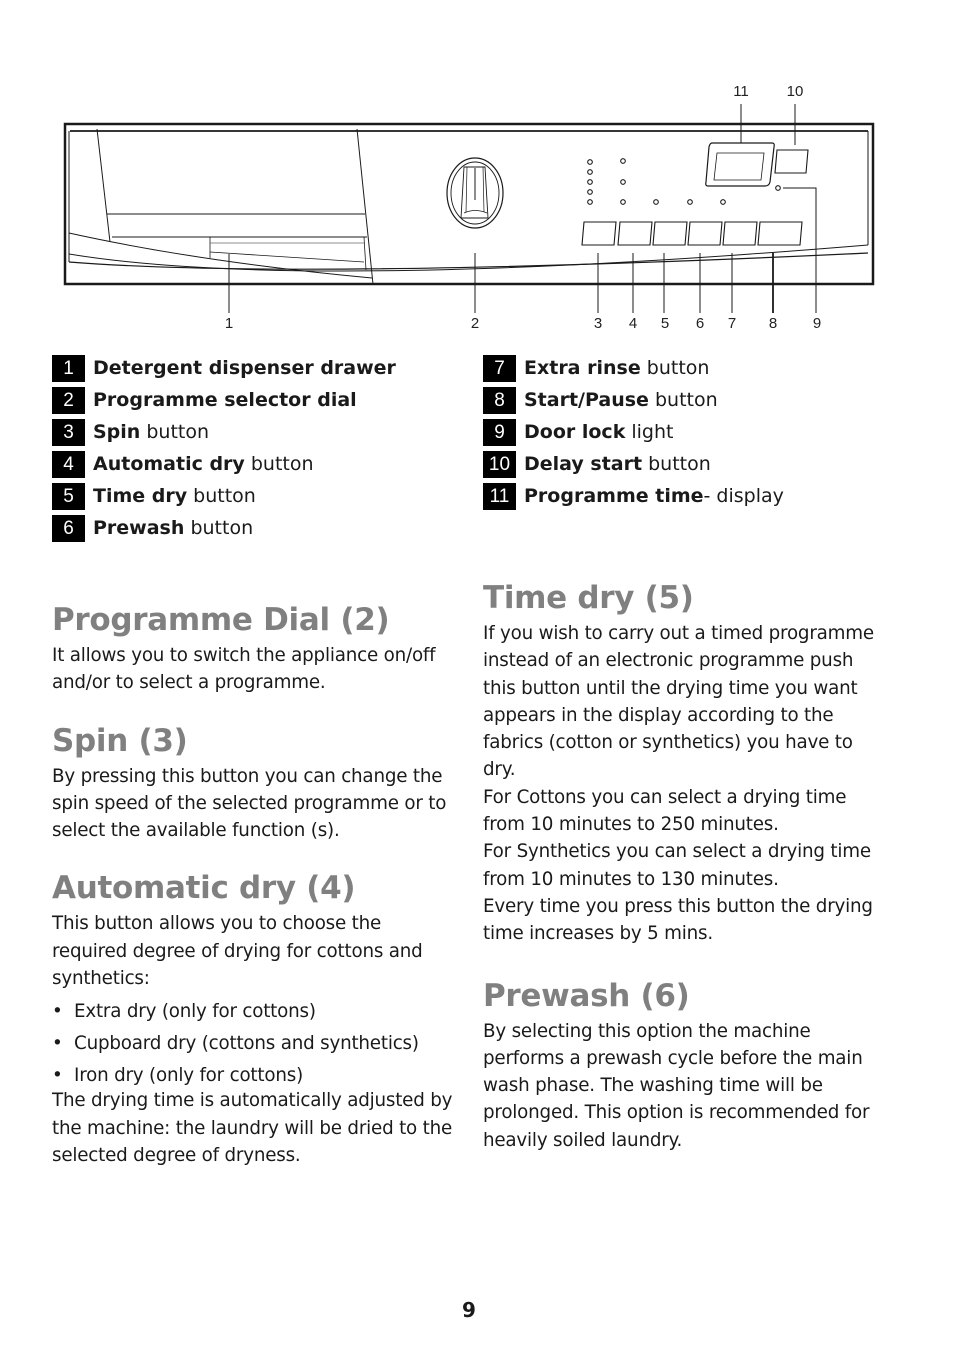 The width and height of the screenshot is (954, 1352). I want to click on legend-label: Extra rinse, so click(582, 368).